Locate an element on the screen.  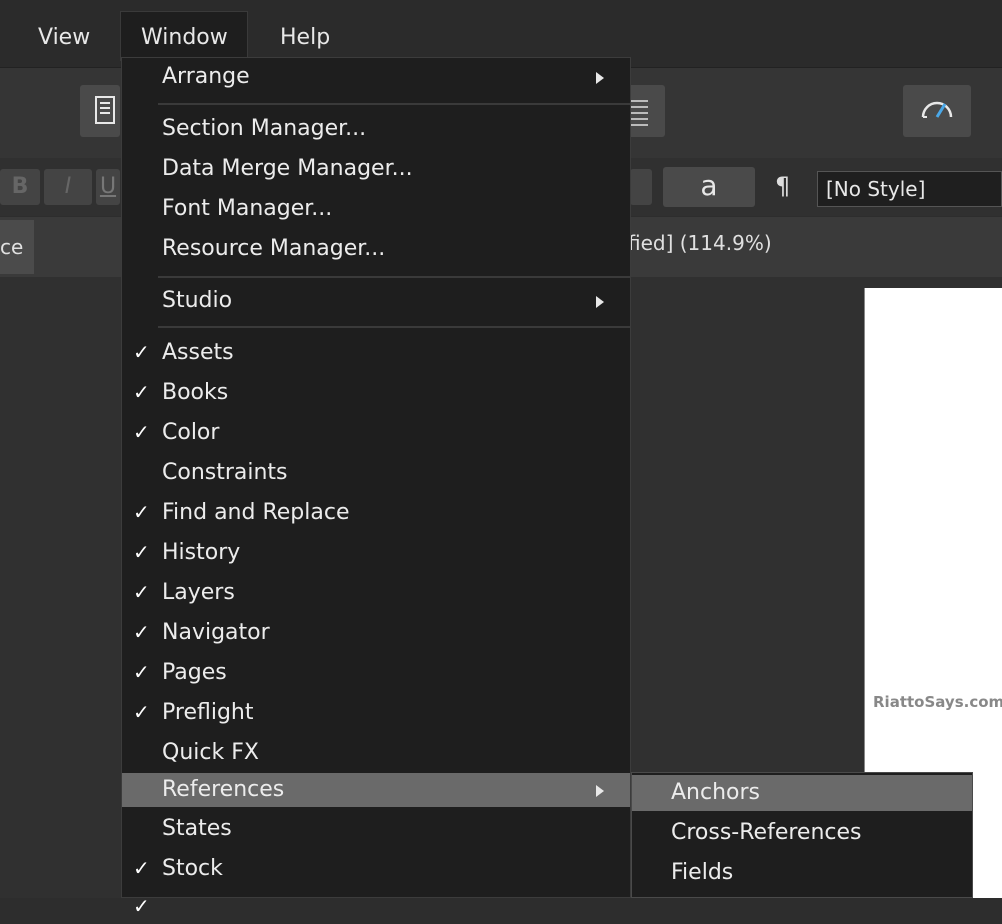
references-submenu: Anchors Cross-References Fields is located at coordinates (802, 835).